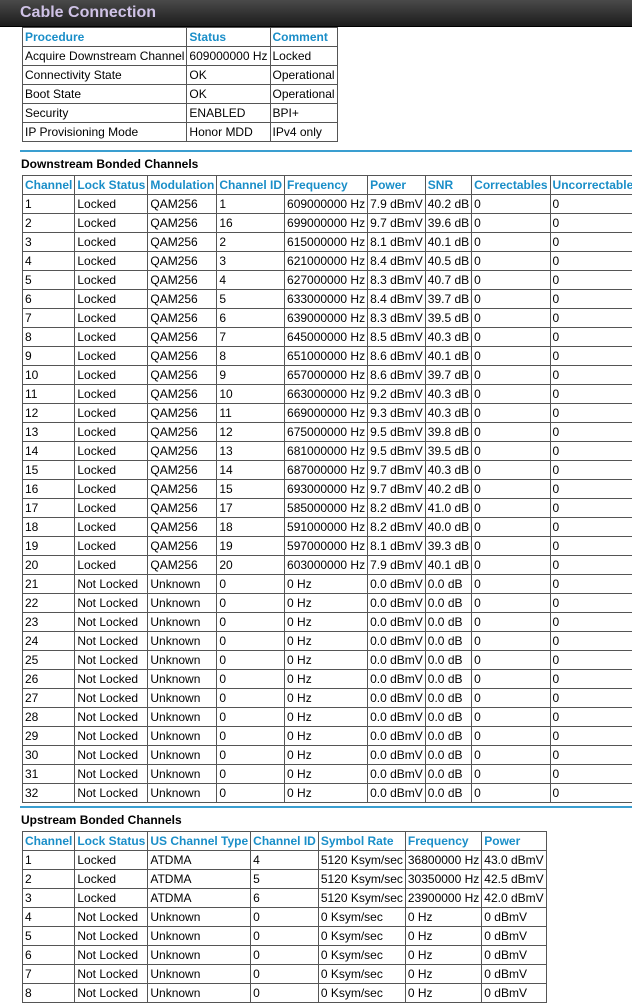  Describe the element at coordinates (49, 698) in the screenshot. I see `table-cell: 27` at that location.